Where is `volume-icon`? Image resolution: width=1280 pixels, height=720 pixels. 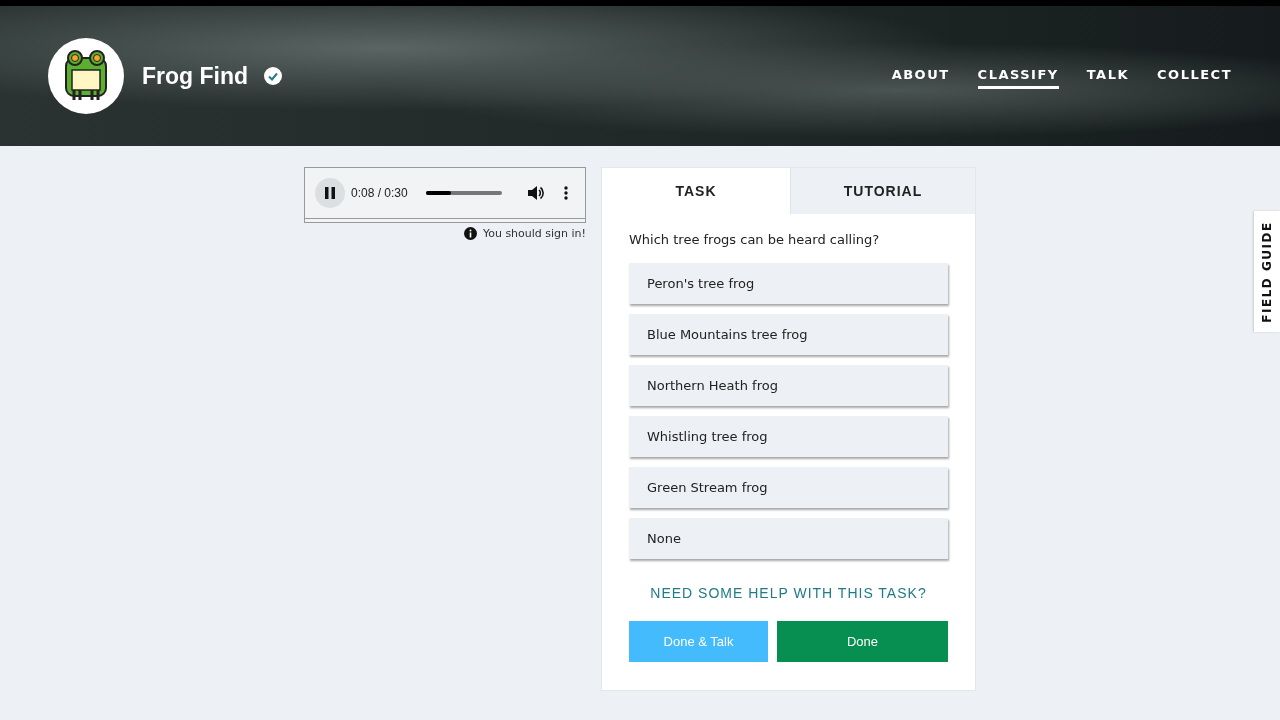 volume-icon is located at coordinates (535, 193).